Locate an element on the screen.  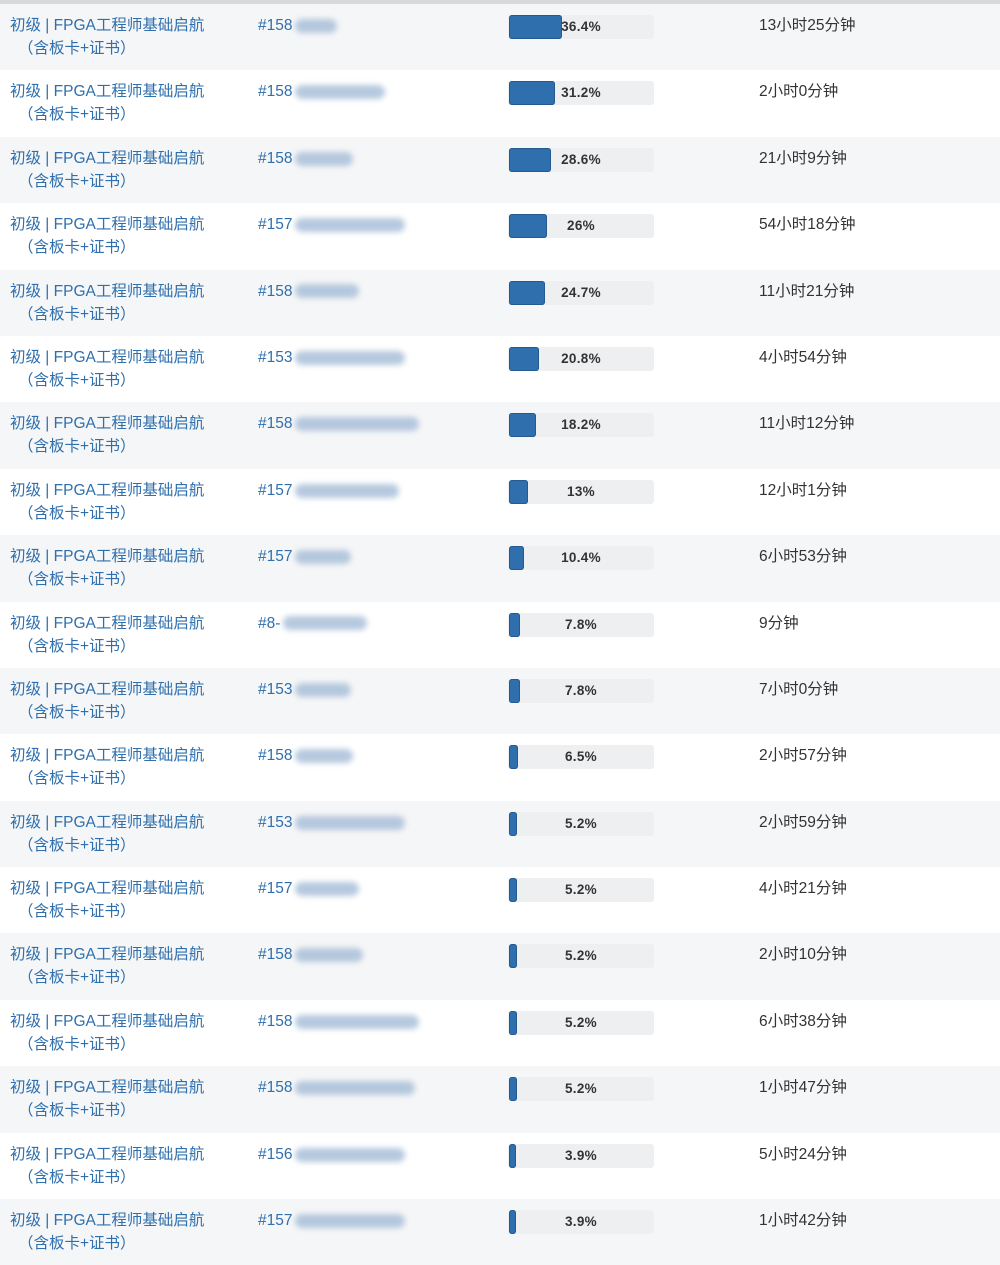
study-duration: 1小时47分钟 is located at coordinates (803, 1088).